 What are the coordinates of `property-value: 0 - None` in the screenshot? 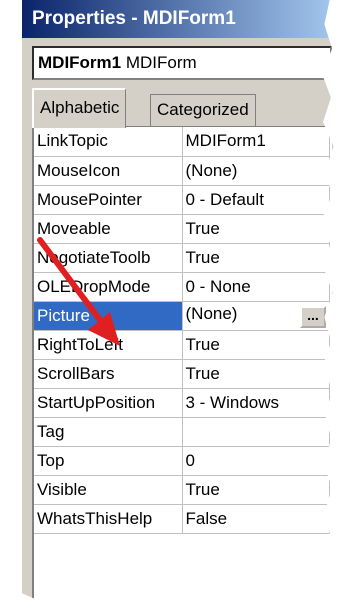 It's located at (256, 287).